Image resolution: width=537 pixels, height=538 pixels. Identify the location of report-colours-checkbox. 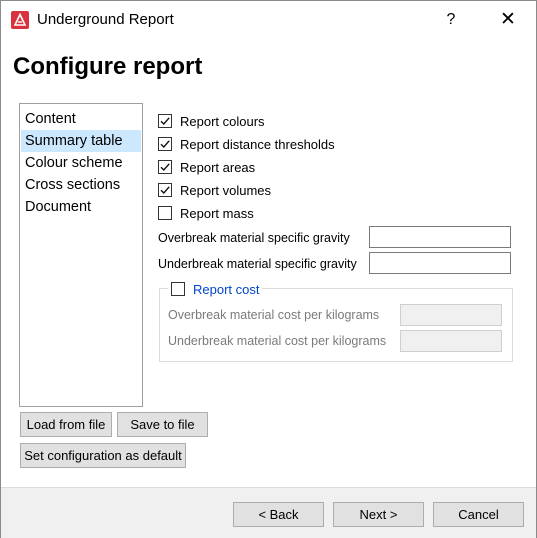
(165, 121).